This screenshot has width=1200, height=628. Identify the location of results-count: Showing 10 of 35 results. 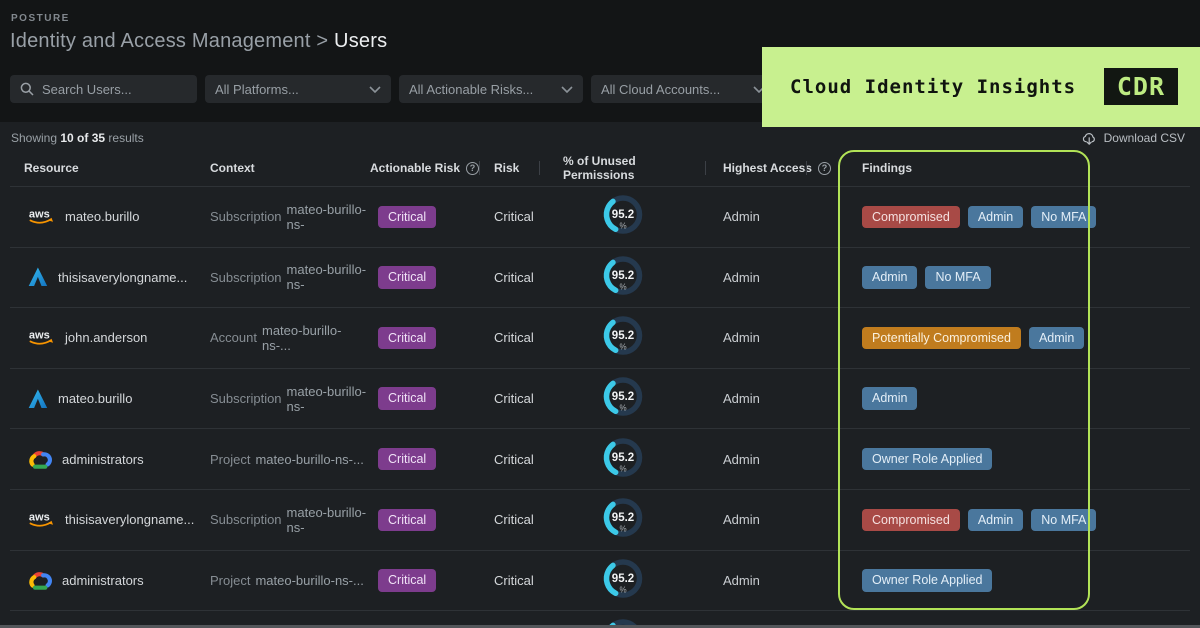
(77, 138).